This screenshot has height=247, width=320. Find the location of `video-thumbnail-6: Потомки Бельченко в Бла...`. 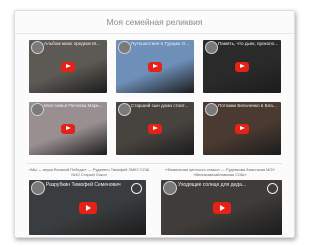

video-thumbnail-6: Потомки Бельченко в Бла... is located at coordinates (242, 128).